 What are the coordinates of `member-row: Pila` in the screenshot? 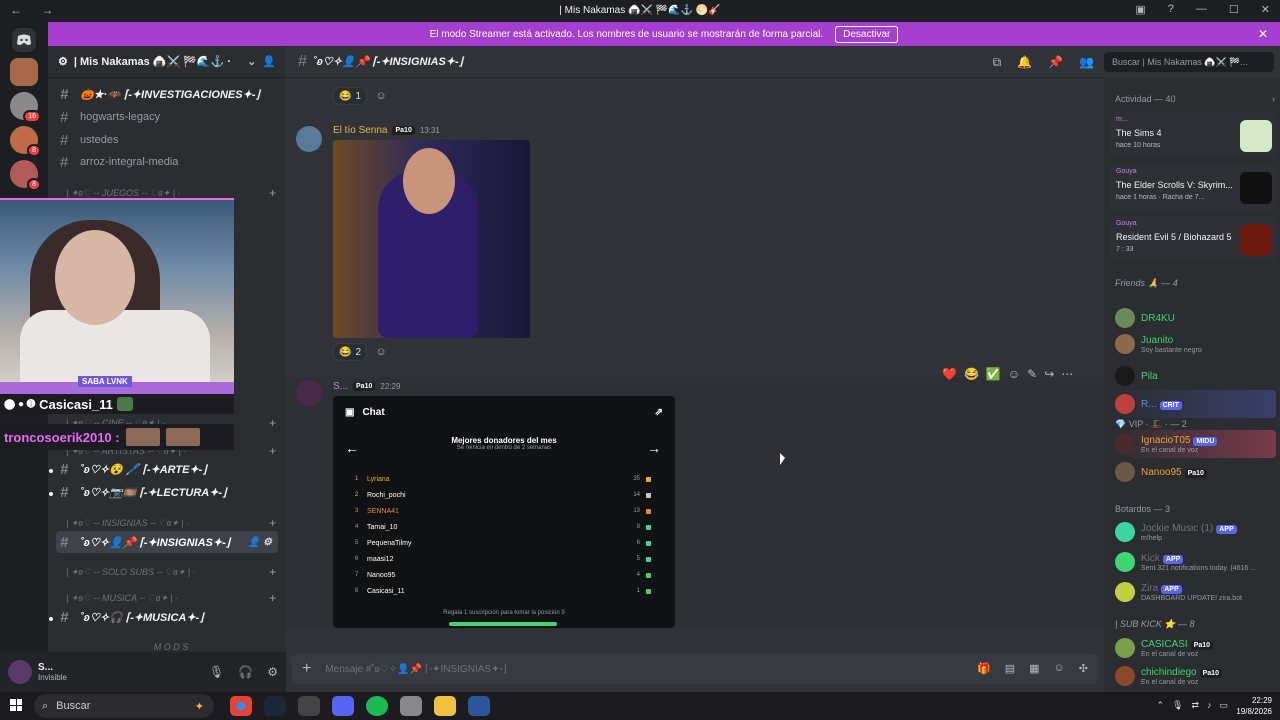 It's located at (1193, 376).